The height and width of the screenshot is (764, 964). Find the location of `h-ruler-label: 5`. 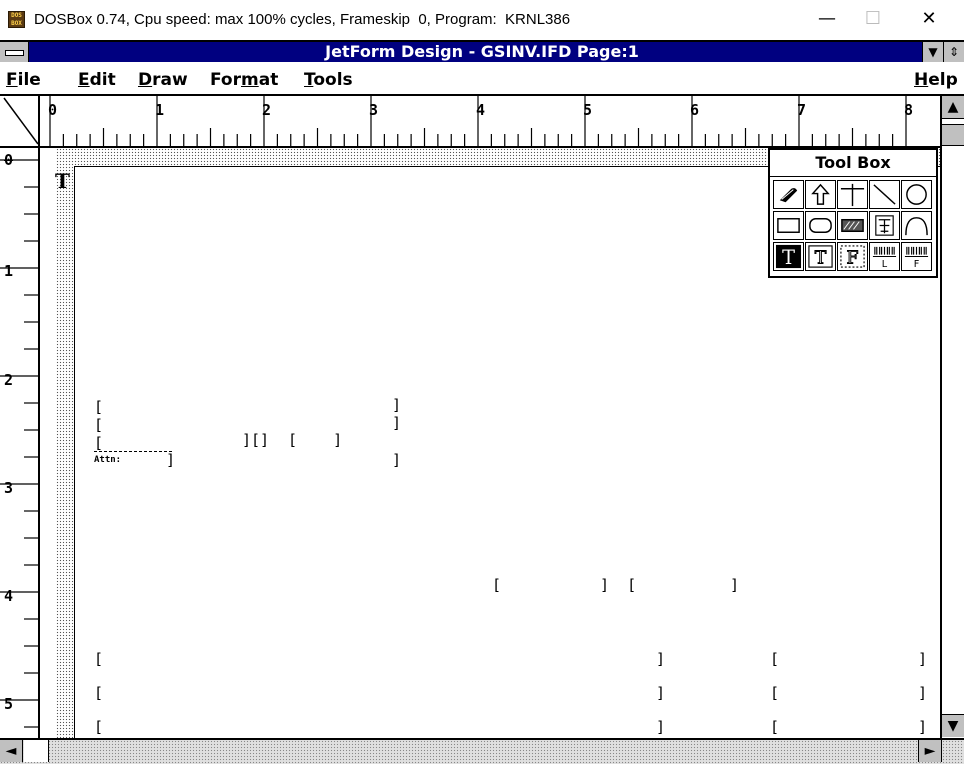

h-ruler-label: 5 is located at coordinates (588, 110).